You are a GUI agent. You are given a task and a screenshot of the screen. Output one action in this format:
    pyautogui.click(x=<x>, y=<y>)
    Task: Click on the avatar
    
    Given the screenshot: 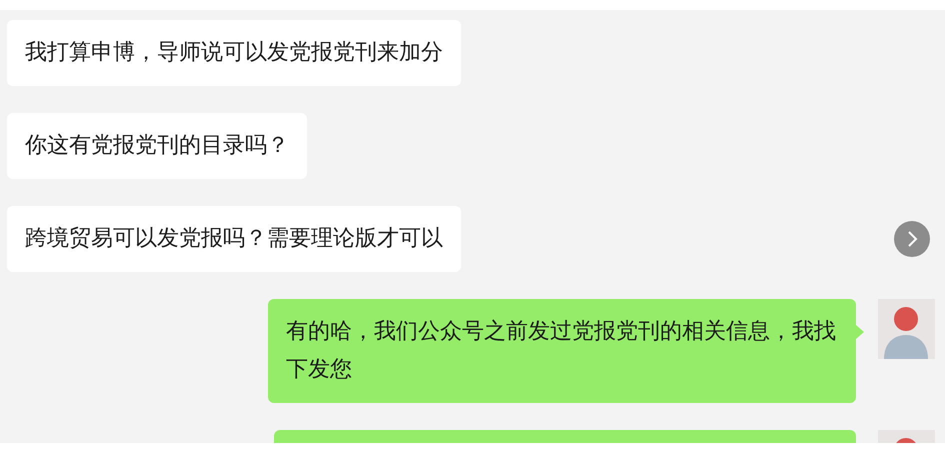 What is the action you would take?
    pyautogui.click(x=906, y=329)
    